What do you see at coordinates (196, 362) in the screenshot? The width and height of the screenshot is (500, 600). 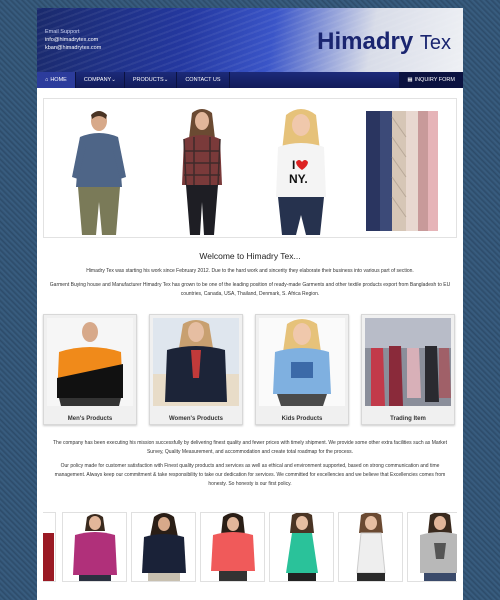 I see `category-image-women` at bounding box center [196, 362].